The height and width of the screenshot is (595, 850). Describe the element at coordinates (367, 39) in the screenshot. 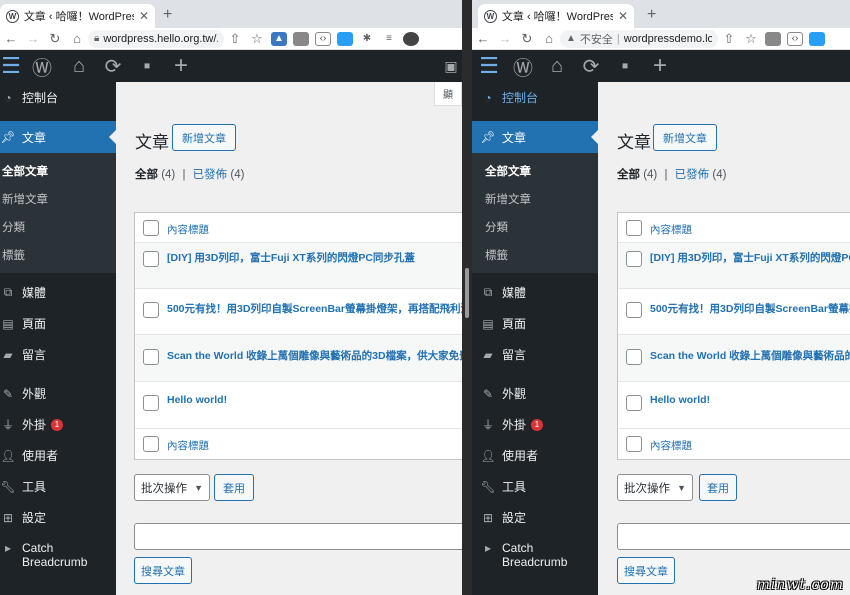

I see `puzzle-extensions-icon: ✱` at that location.